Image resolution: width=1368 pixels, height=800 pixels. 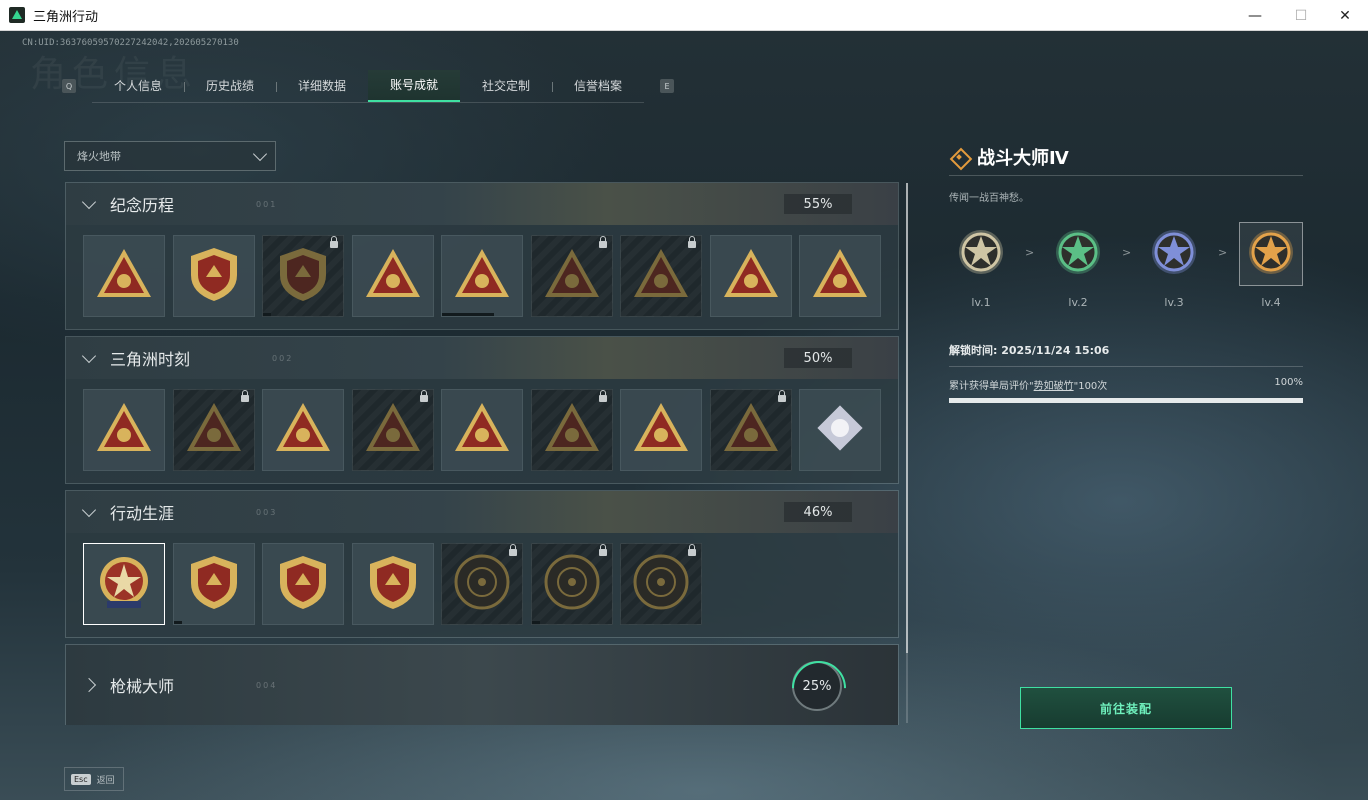 I want to click on mode-select-value: 烽火地带, so click(x=99, y=156).